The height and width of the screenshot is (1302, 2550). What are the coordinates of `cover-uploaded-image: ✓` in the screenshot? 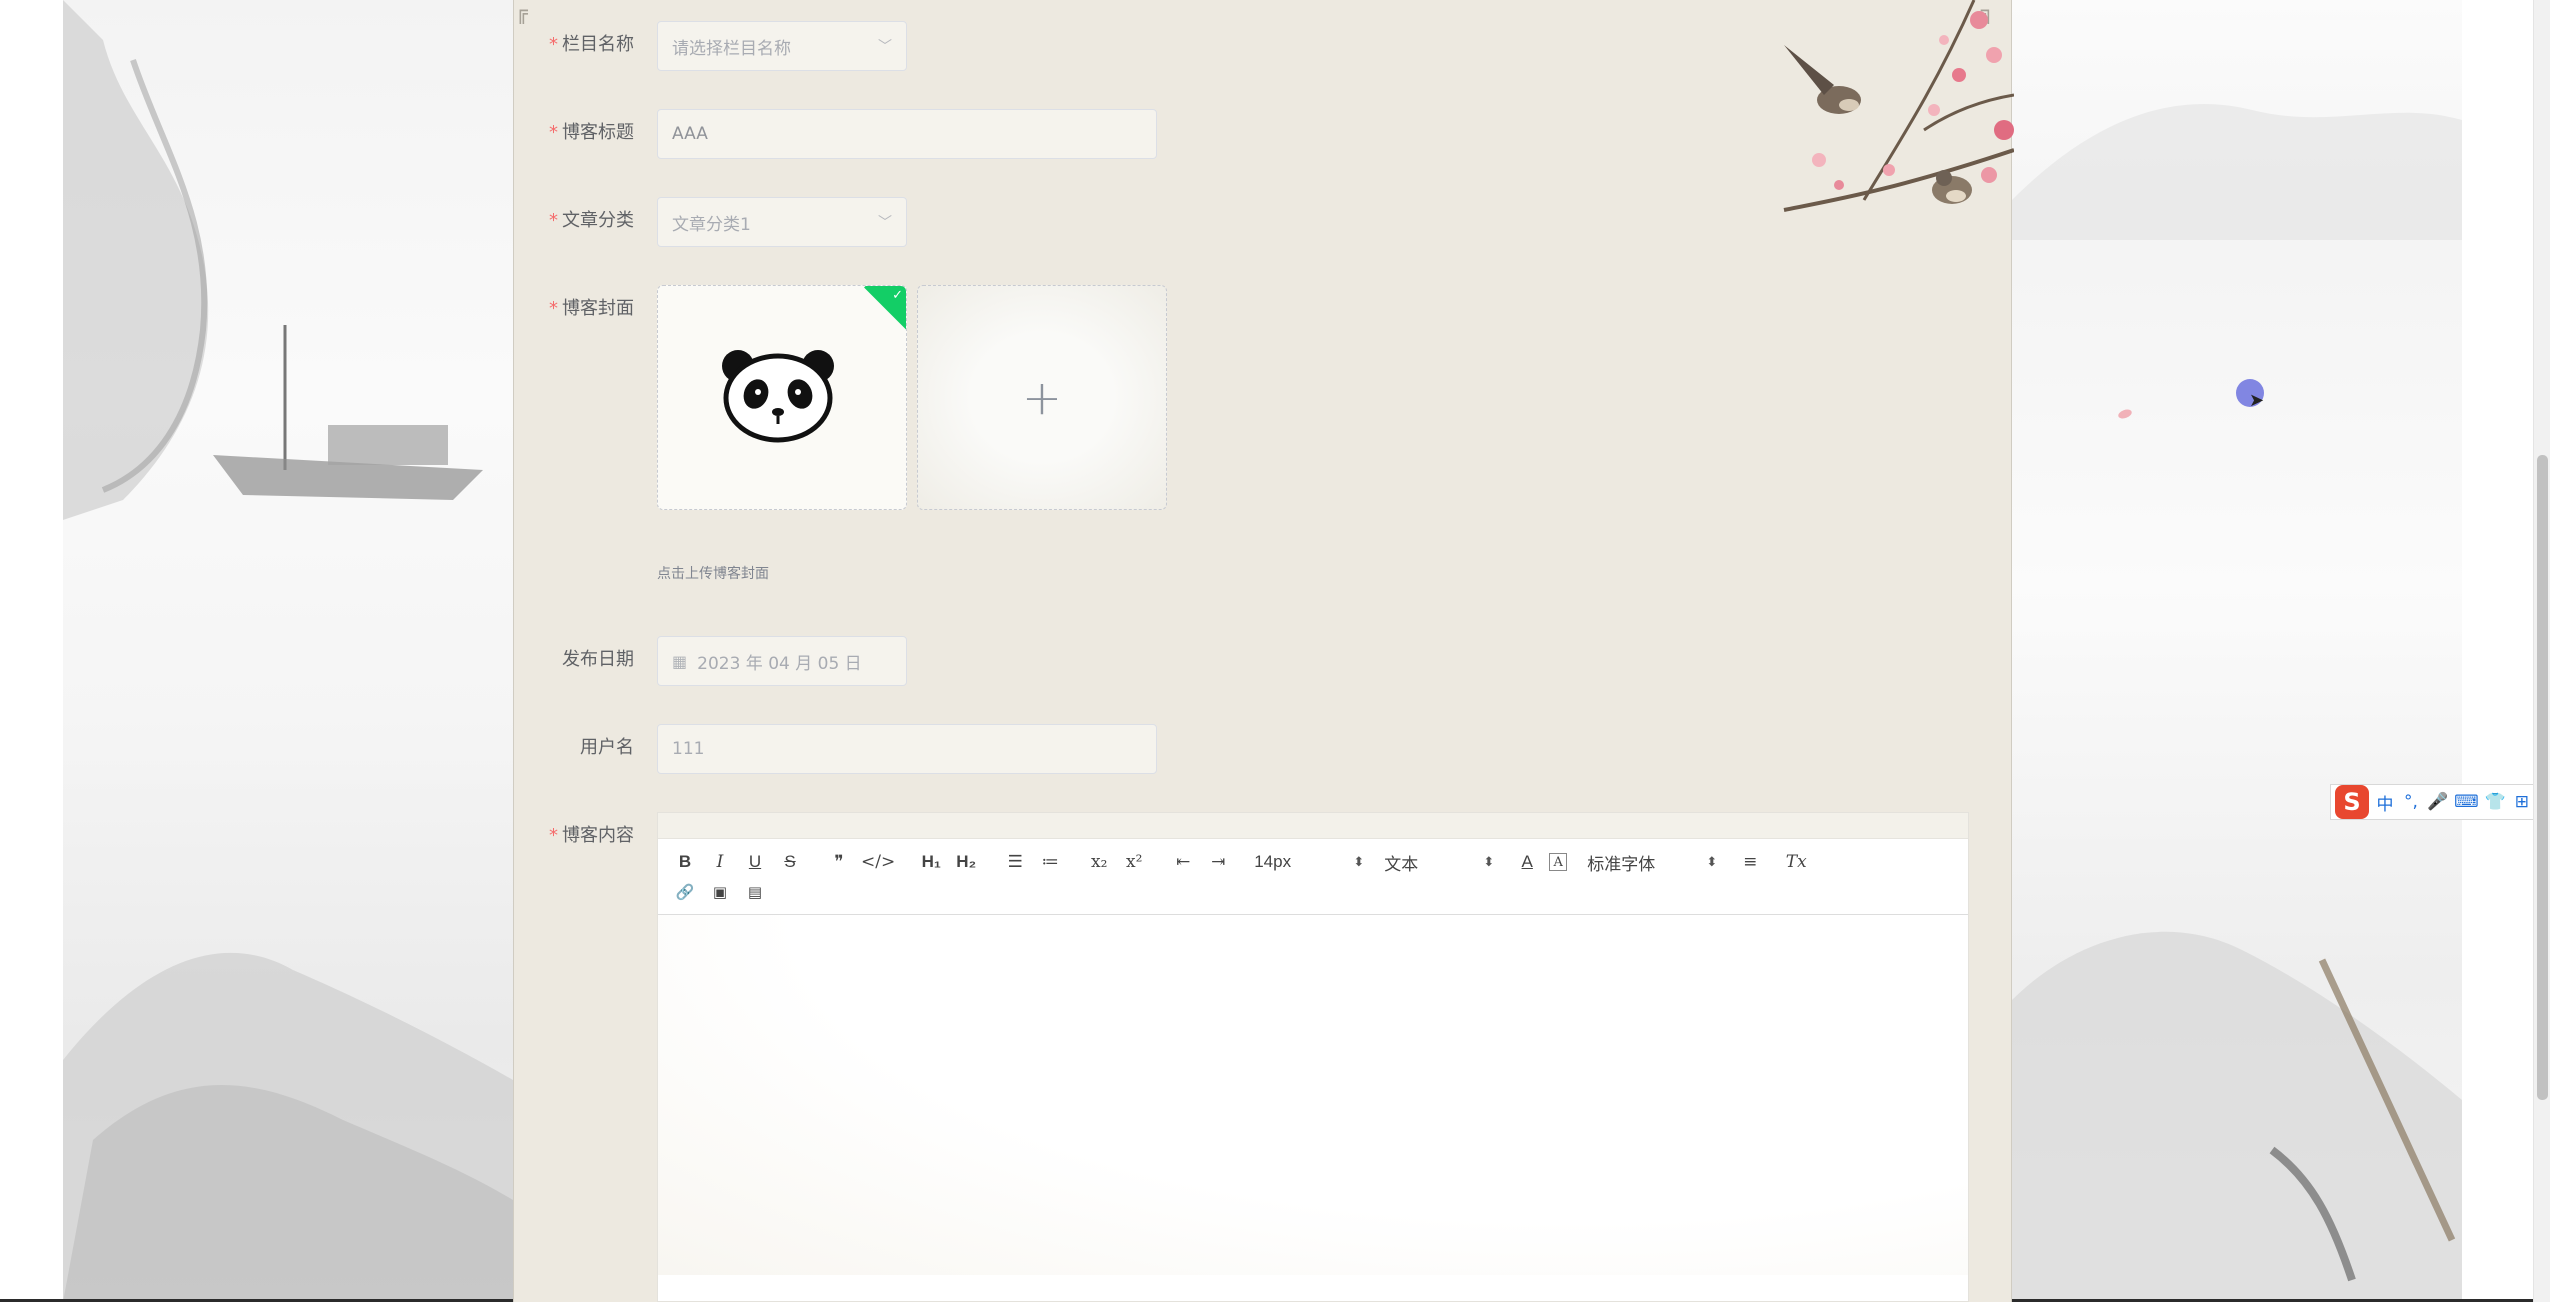 It's located at (782, 397).